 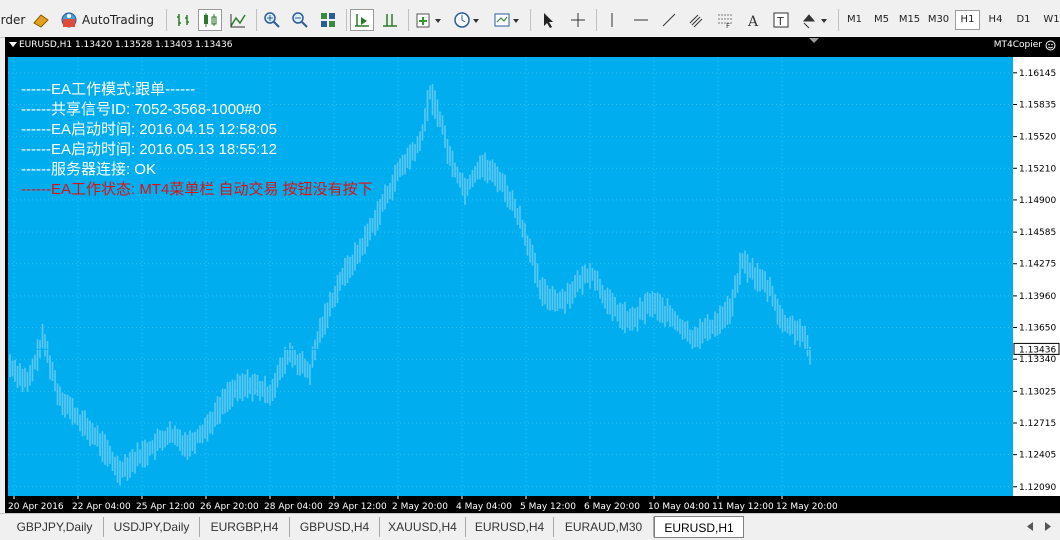 What do you see at coordinates (1037, 138) in the screenshot?
I see `price-tick-label: 1.15520` at bounding box center [1037, 138].